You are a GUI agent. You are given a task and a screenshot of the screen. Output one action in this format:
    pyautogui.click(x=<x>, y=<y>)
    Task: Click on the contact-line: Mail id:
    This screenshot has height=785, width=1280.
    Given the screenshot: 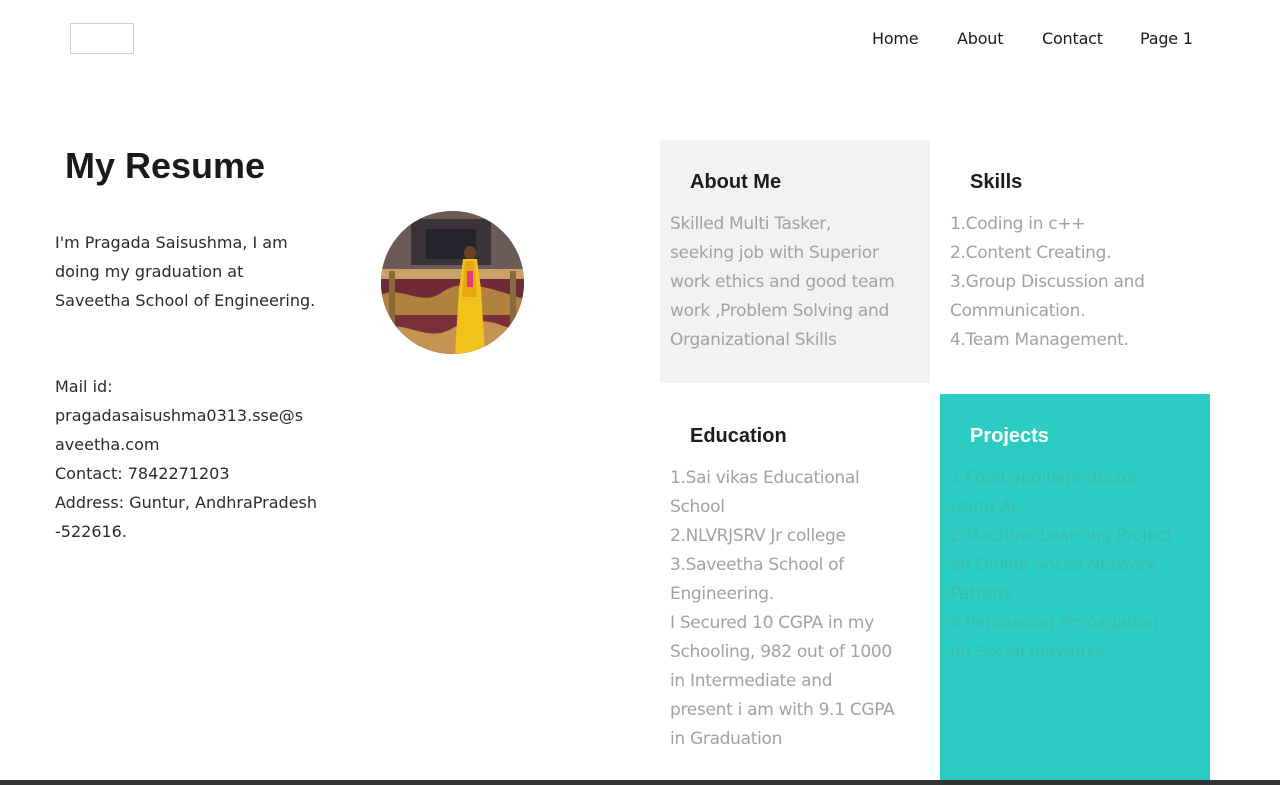 What is the action you would take?
    pyautogui.click(x=84, y=386)
    